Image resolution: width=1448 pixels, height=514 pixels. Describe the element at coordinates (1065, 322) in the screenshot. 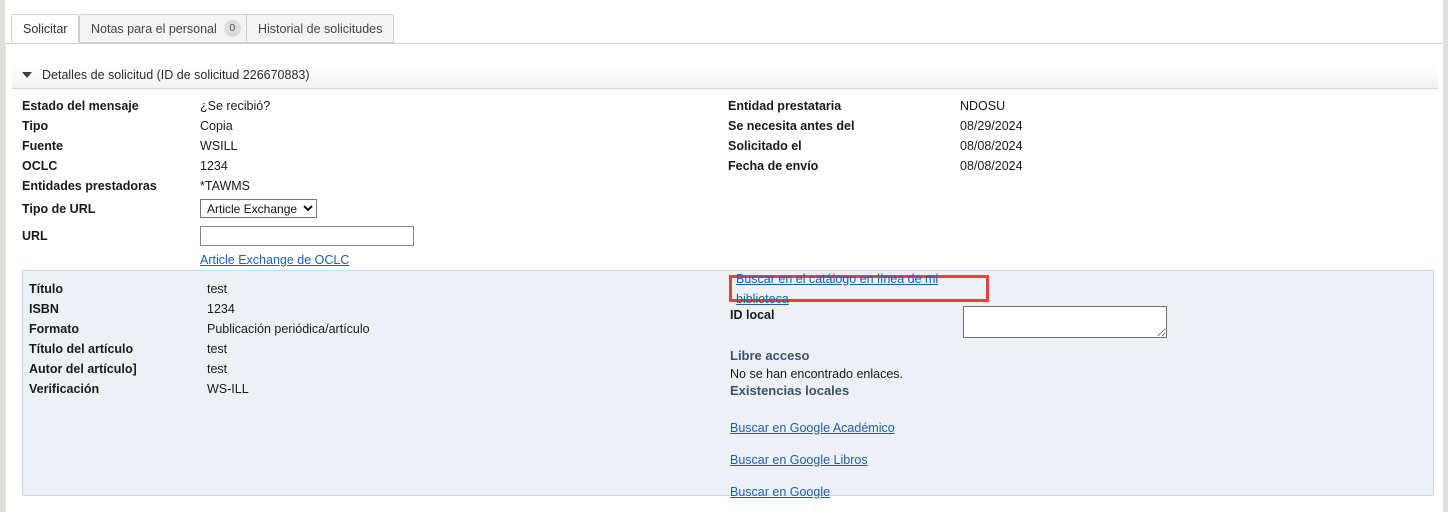

I see `id-local-textarea` at that location.